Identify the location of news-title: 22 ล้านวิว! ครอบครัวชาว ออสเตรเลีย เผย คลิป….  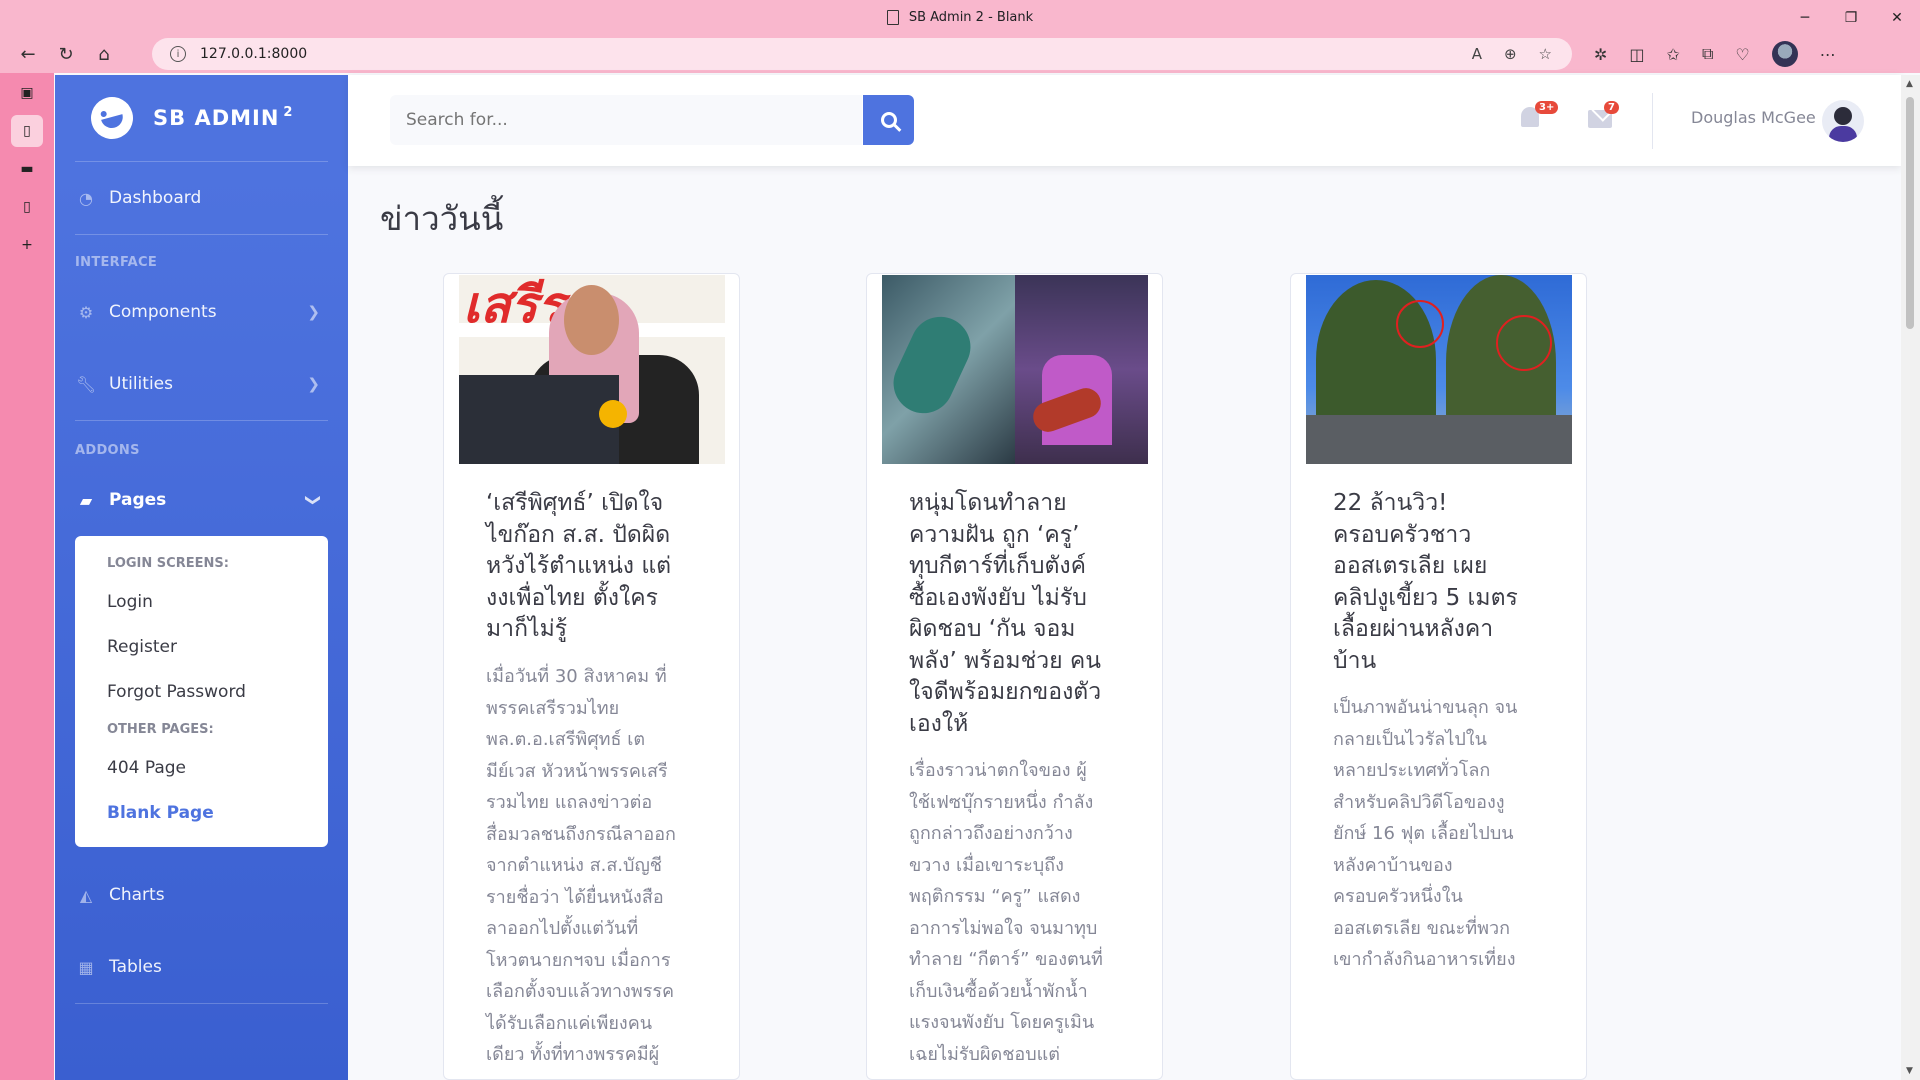
(1448, 582).